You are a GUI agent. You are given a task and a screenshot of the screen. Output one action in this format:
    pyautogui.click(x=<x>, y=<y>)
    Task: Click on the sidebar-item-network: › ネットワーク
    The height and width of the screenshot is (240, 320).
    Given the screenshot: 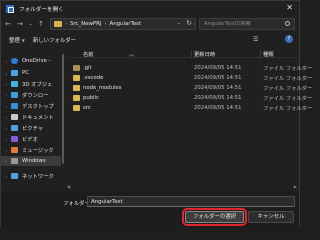 What is the action you would take?
    pyautogui.click(x=31, y=176)
    